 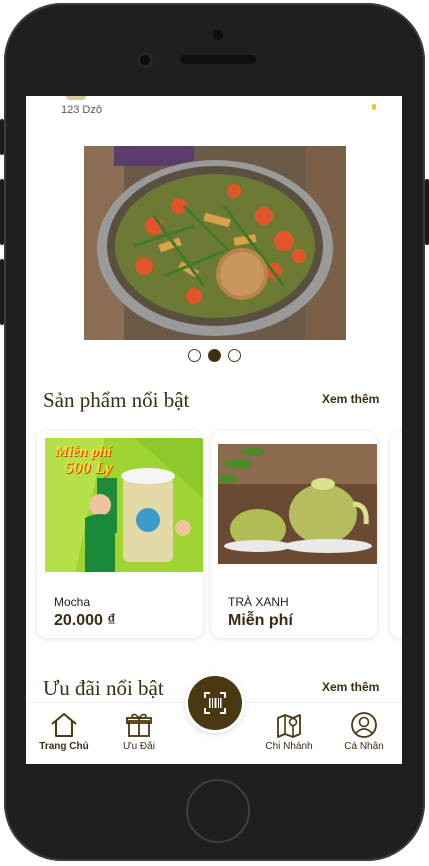 What do you see at coordinates (350, 399) in the screenshot?
I see `featured-products-see-more: Xem thêm` at bounding box center [350, 399].